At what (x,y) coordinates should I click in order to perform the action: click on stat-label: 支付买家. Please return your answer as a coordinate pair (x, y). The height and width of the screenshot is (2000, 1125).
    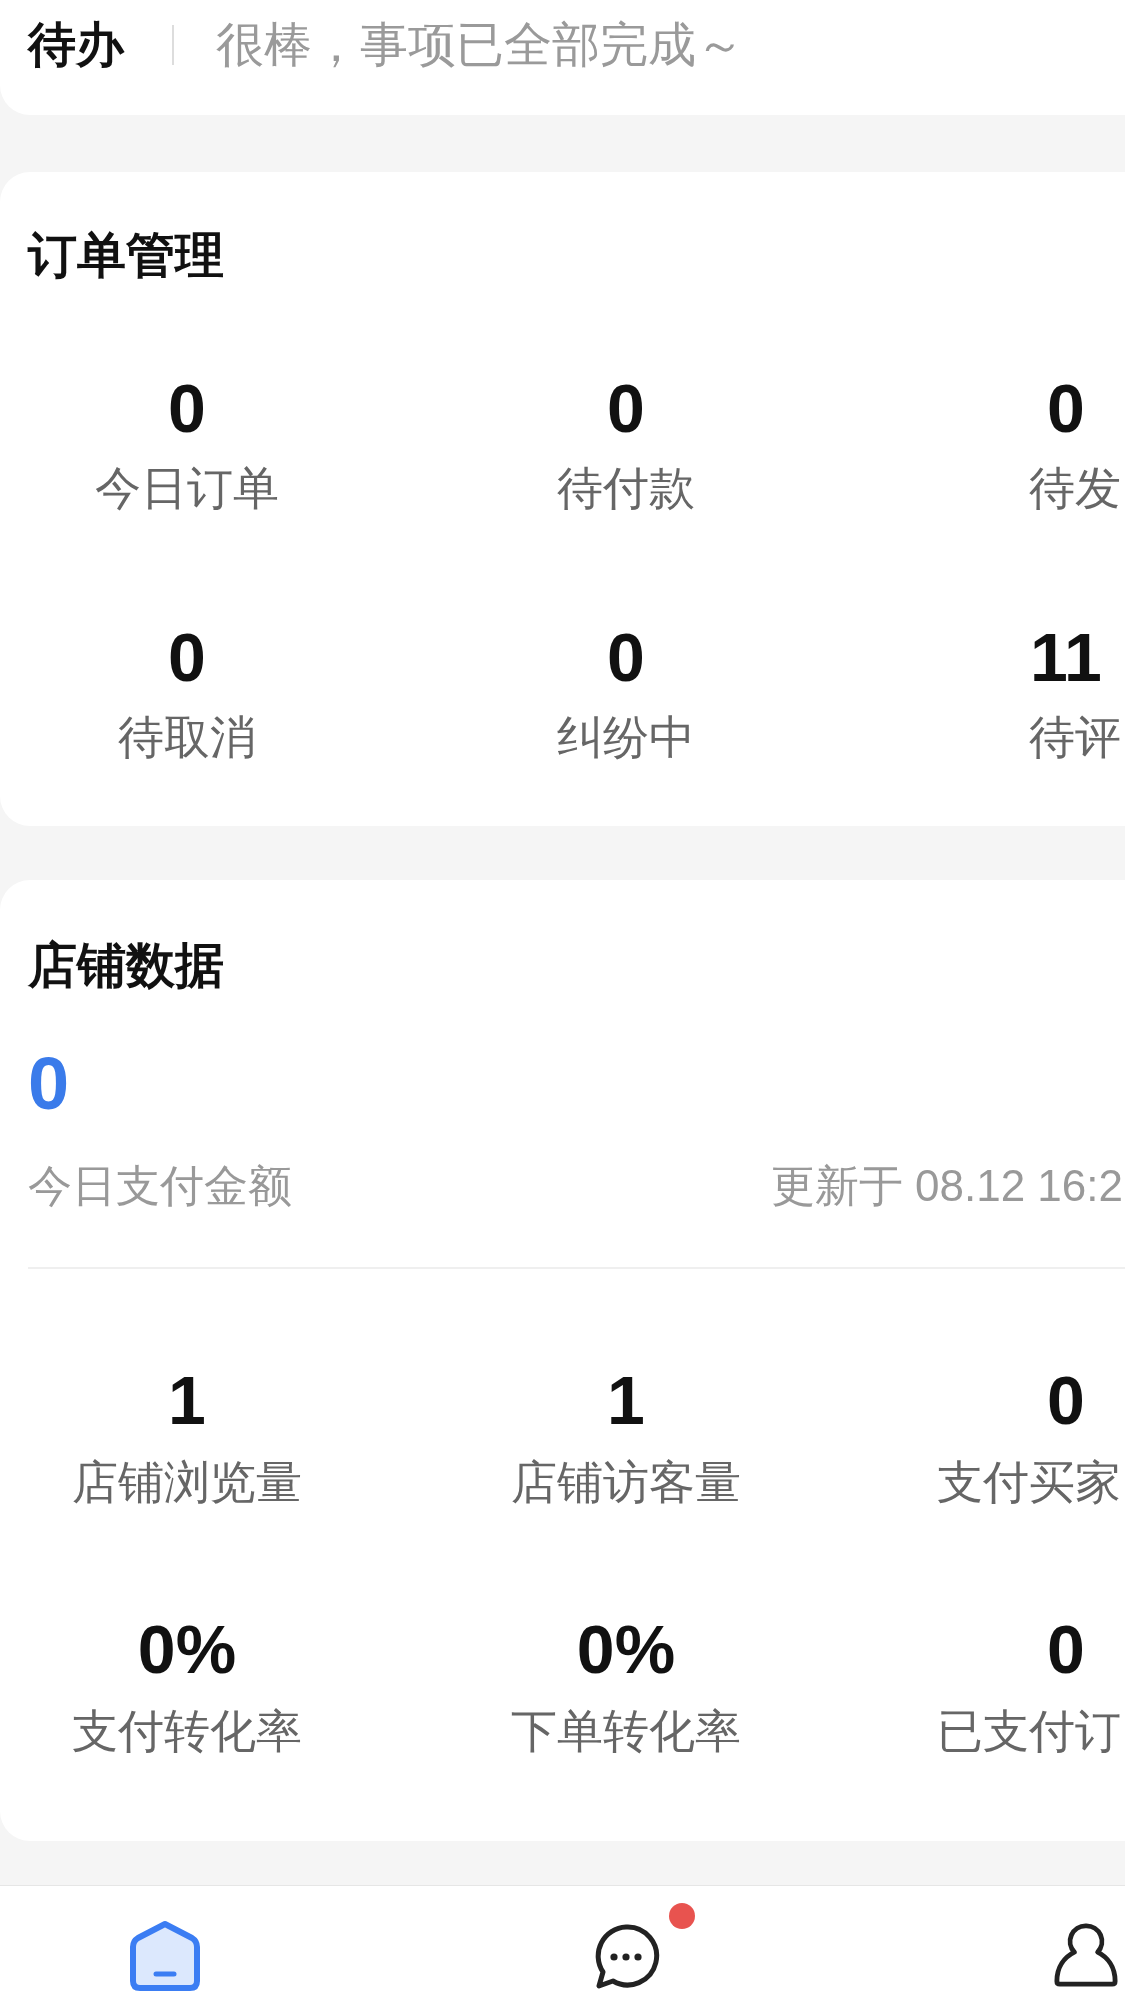
    Looking at the image, I should click on (1029, 1482).